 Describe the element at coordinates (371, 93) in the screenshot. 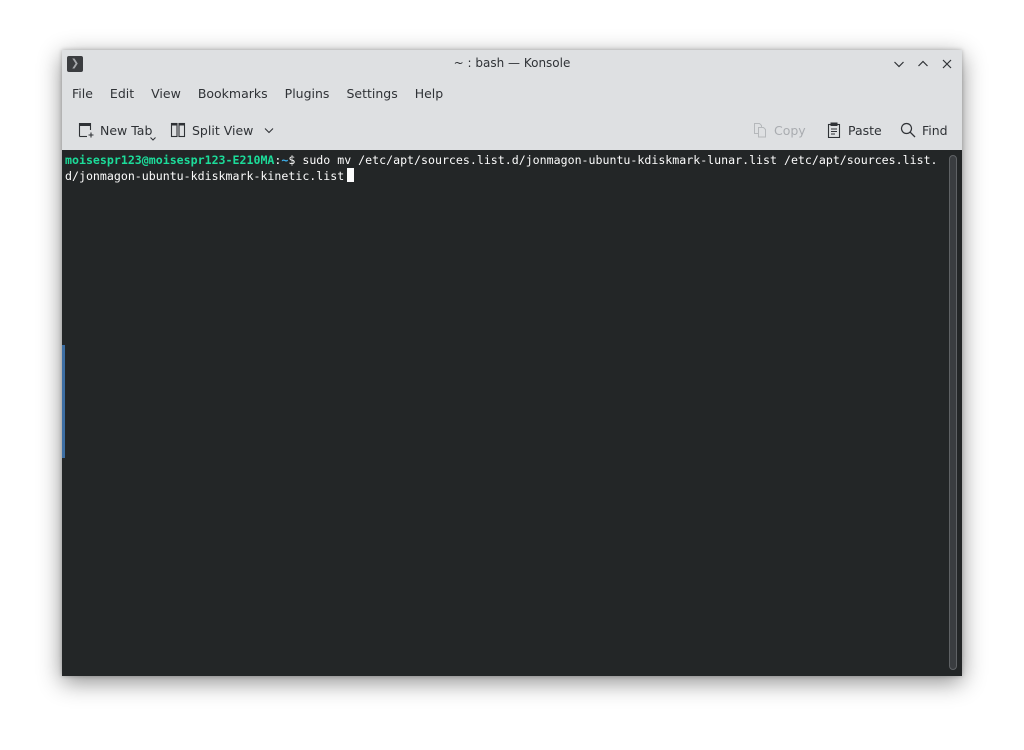

I see `menu-settings: Settings` at that location.